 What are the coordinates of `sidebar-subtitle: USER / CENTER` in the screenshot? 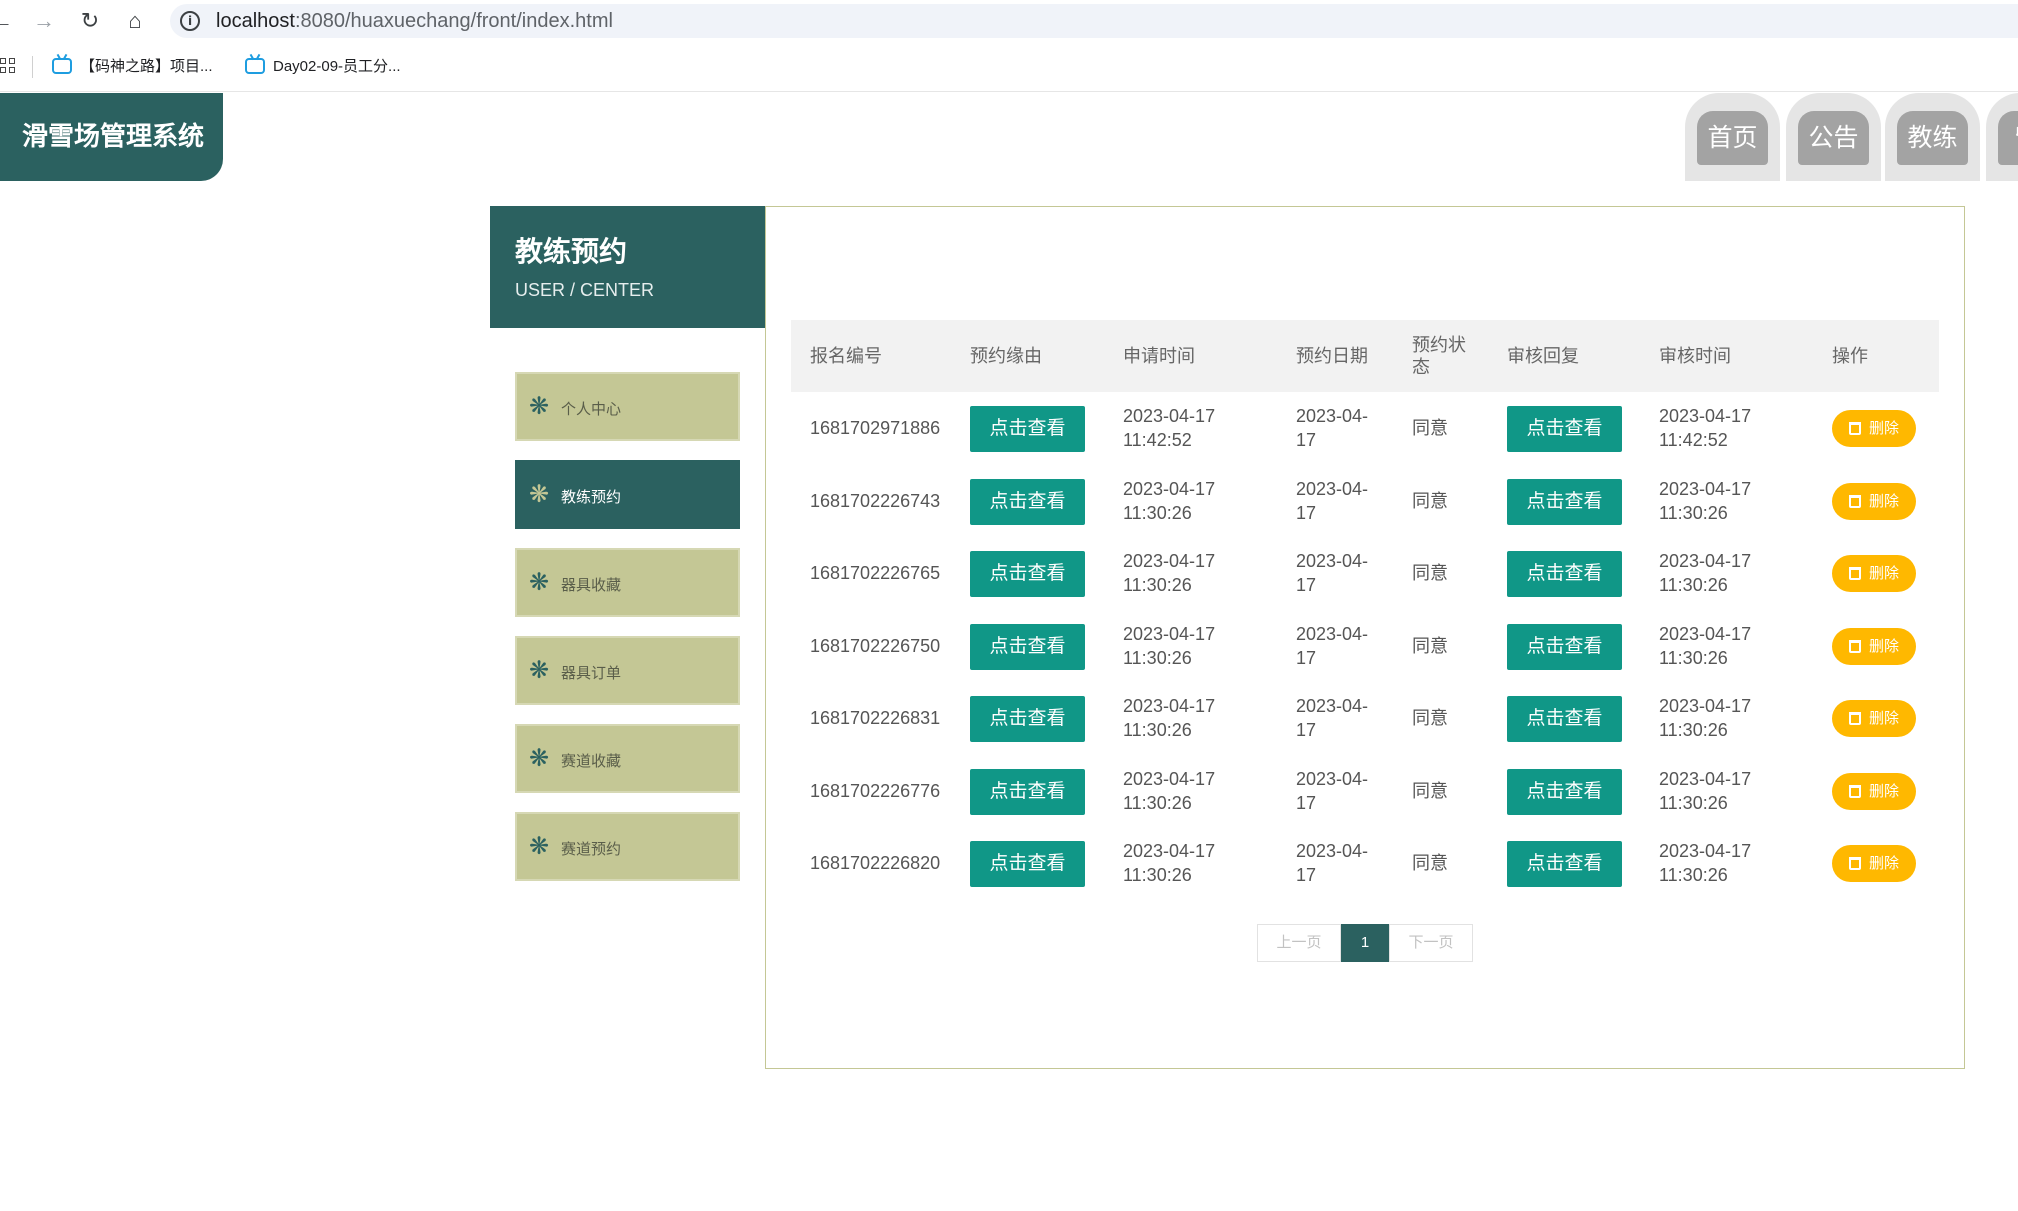 It's located at (585, 290).